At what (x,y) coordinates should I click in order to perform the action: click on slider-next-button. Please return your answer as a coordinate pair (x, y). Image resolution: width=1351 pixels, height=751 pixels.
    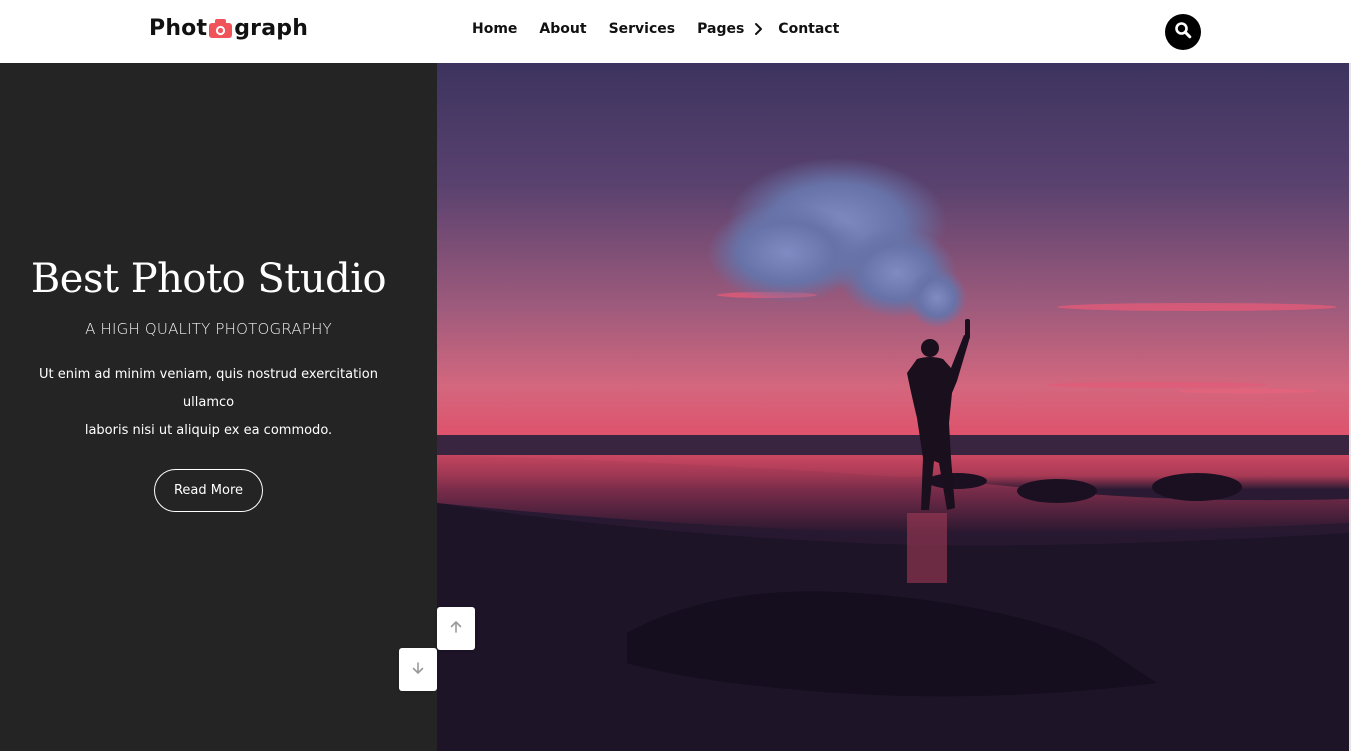
    Looking at the image, I should click on (418, 669).